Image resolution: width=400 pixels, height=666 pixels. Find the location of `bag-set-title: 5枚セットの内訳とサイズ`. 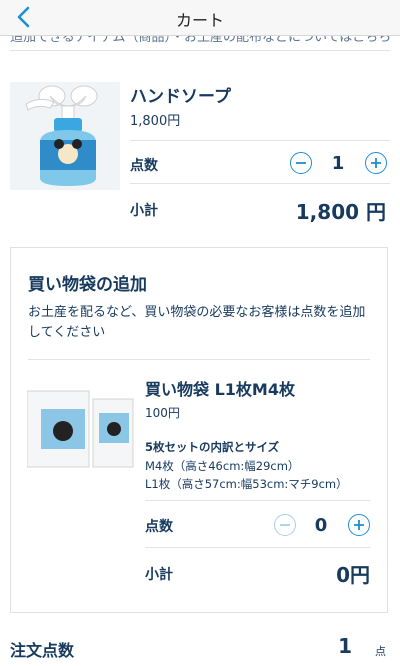

bag-set-title: 5枚セットの内訳とサイズ is located at coordinates (212, 447).